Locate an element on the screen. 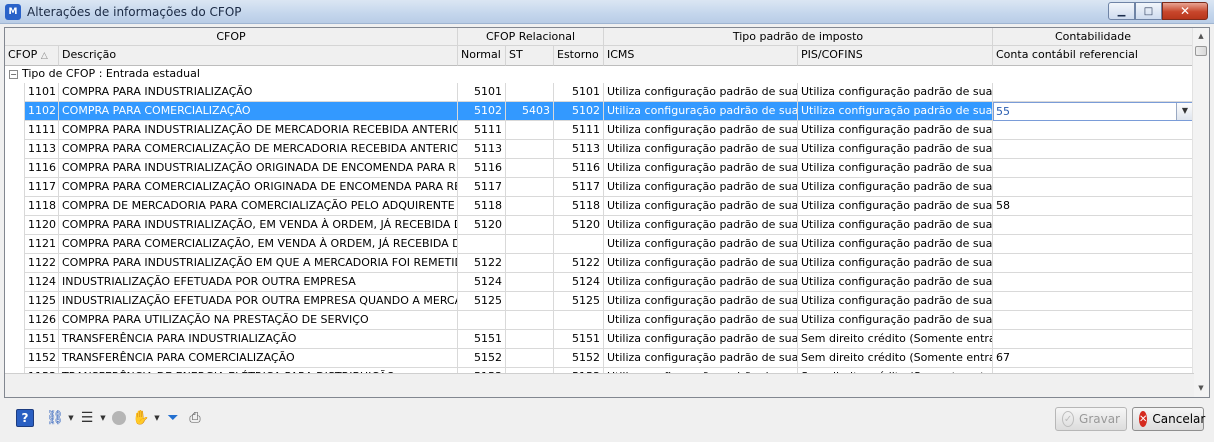  grid-footer is located at coordinates (599, 385).